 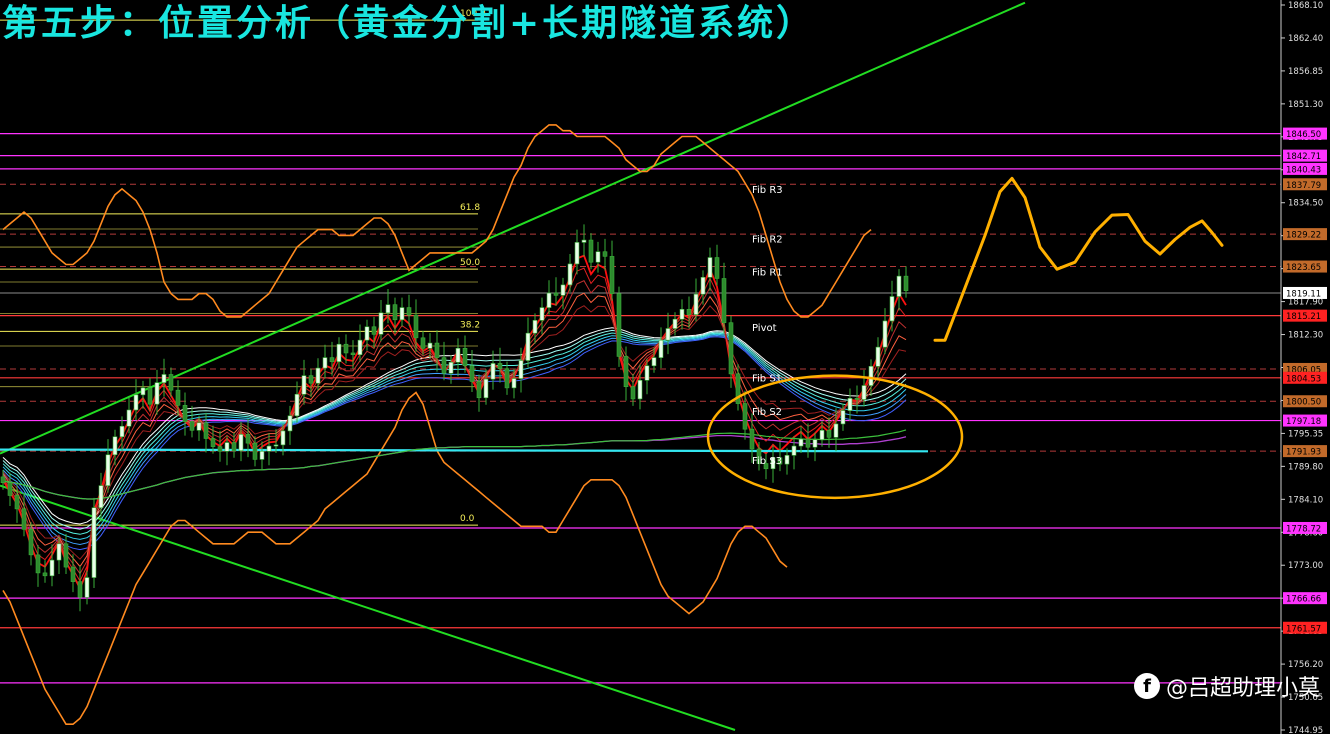 I want to click on fib-level-label: 50.0, so click(x=470, y=263).